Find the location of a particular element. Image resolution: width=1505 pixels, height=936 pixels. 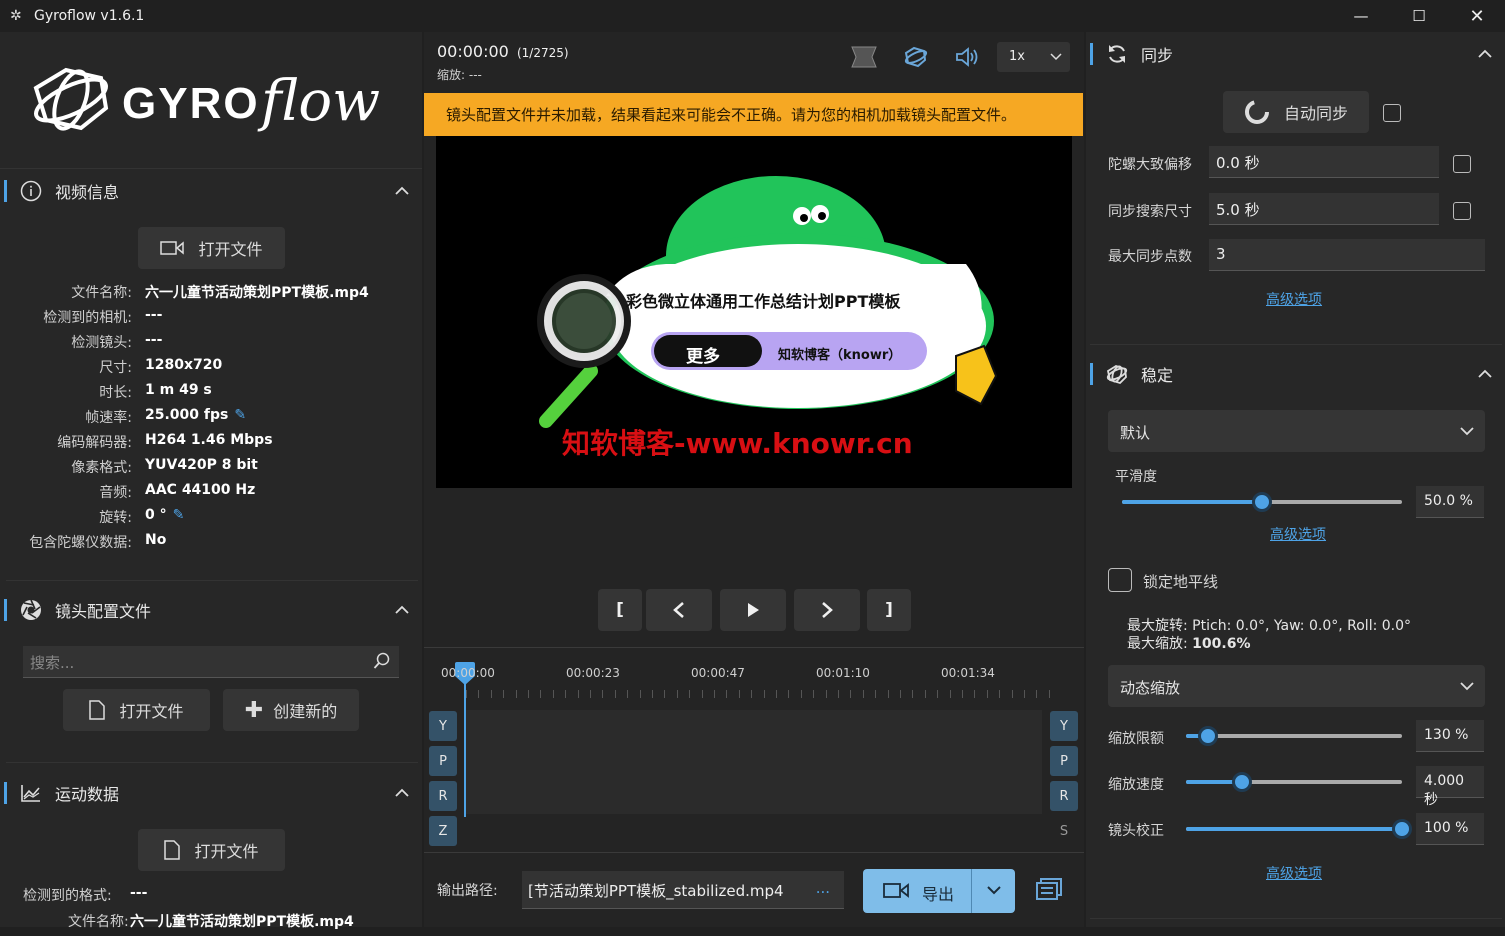

window-title: Gyroflow v1.6.1 is located at coordinates (89, 16).